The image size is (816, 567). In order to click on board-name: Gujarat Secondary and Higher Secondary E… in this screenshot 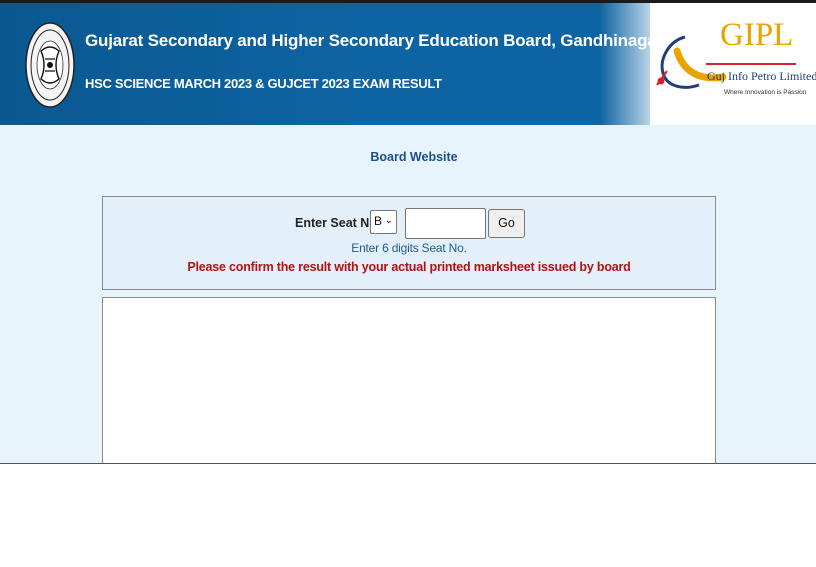, I will do `click(374, 40)`.